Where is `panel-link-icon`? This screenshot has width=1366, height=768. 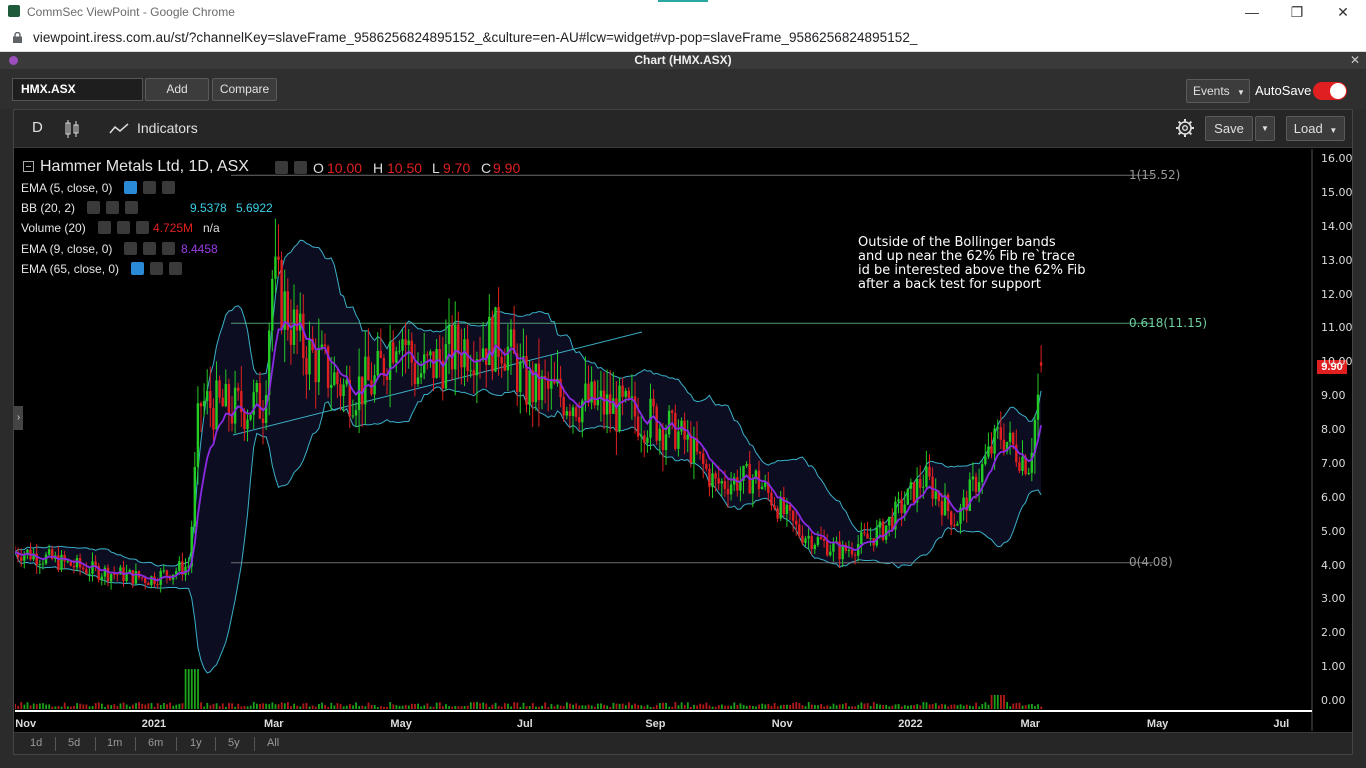
panel-link-icon is located at coordinates (13, 60).